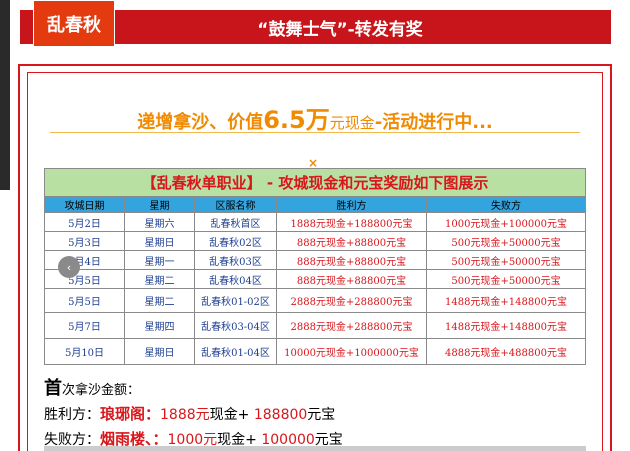  Describe the element at coordinates (84, 222) in the screenshot. I see `cell-date: 5月2日` at that location.